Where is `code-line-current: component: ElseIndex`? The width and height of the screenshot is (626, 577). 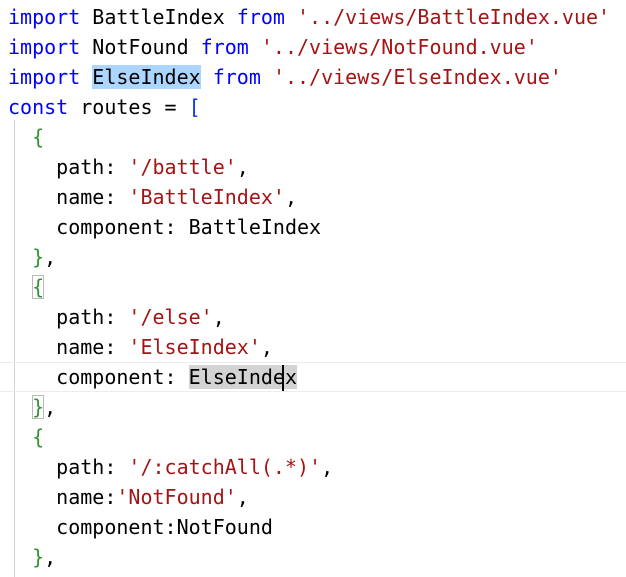
code-line-current: component: ElseIndex is located at coordinates (313, 377).